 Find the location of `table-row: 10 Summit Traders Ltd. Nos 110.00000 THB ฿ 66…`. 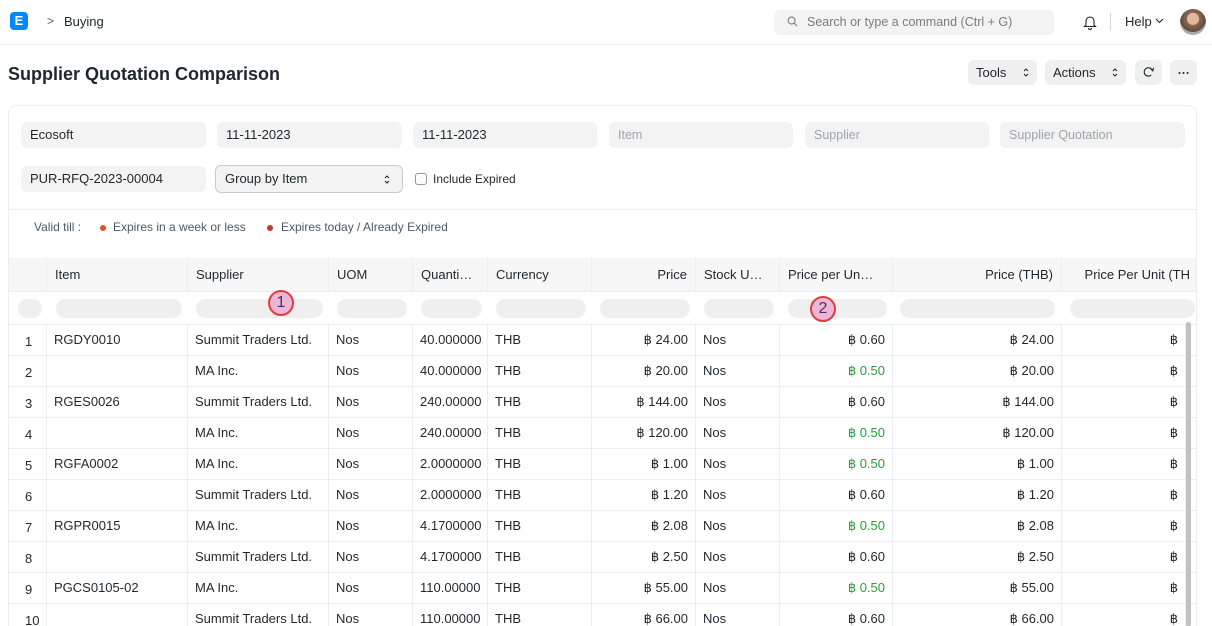

table-row: 10 Summit Traders Ltd. Nos 110.00000 THB ฿ 66… is located at coordinates (602, 615).